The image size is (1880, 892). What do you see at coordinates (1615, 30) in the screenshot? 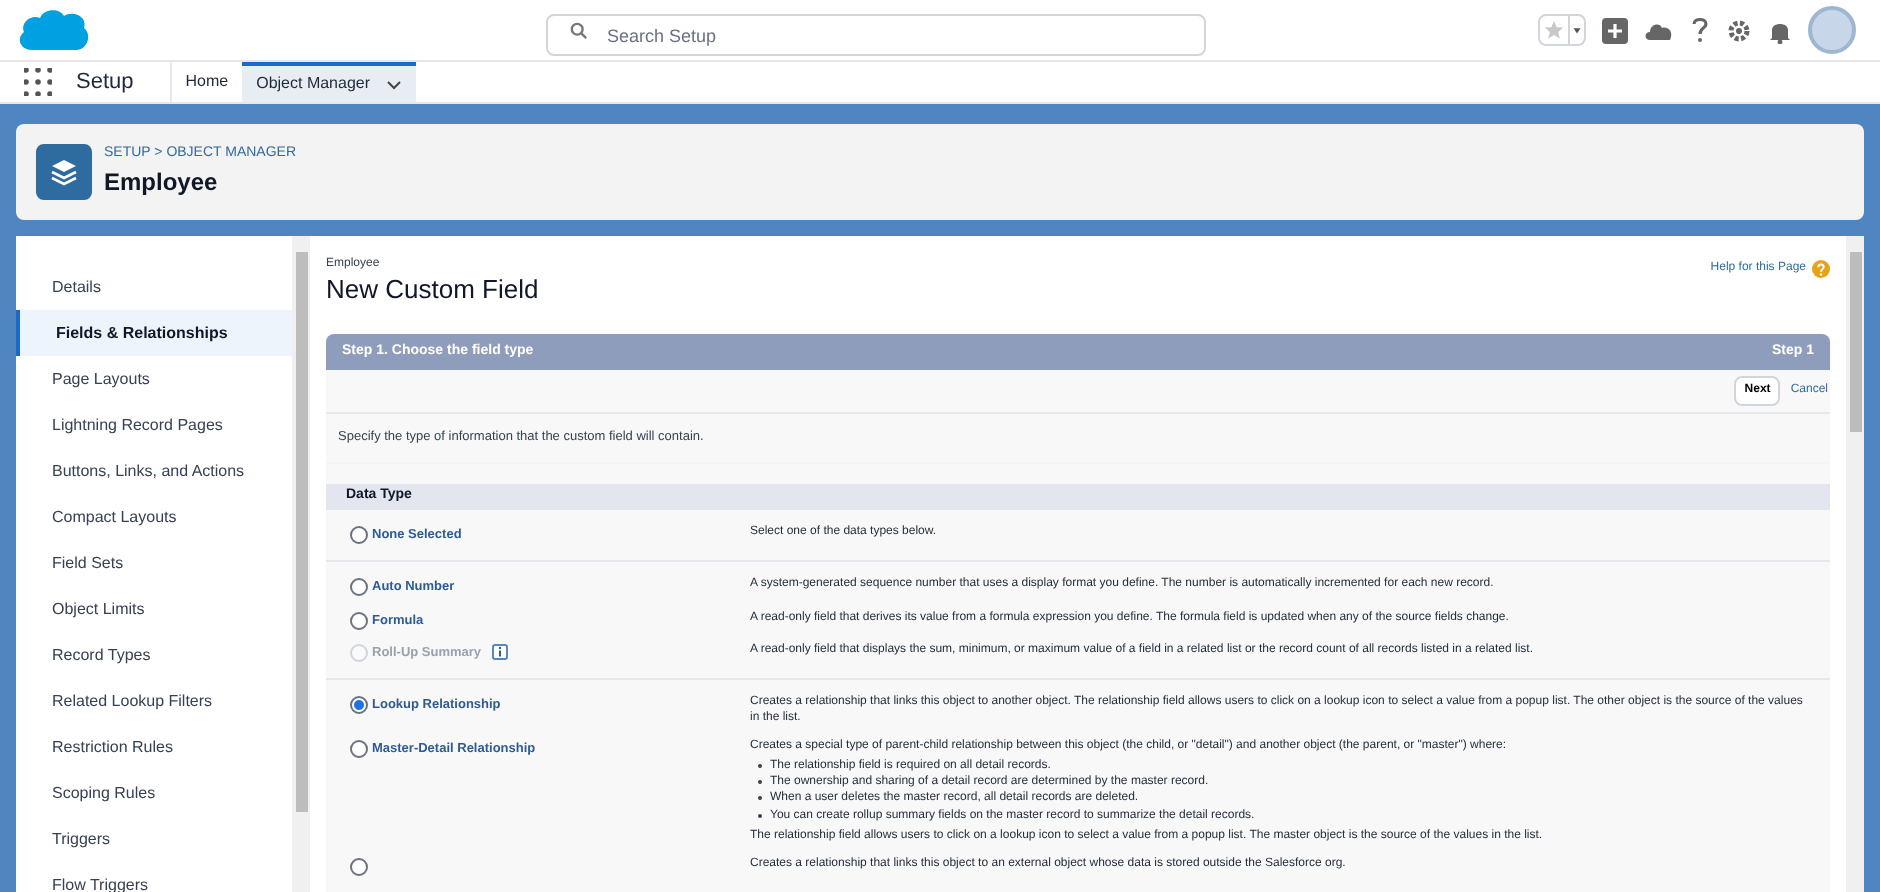
I see `plus-icon` at bounding box center [1615, 30].